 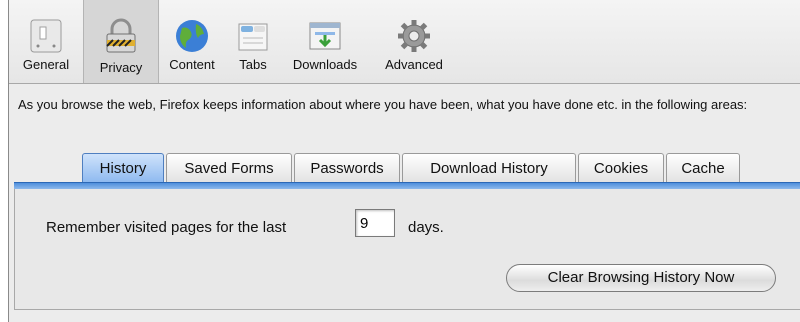 I want to click on toolbar-label: Privacy, so click(x=121, y=67).